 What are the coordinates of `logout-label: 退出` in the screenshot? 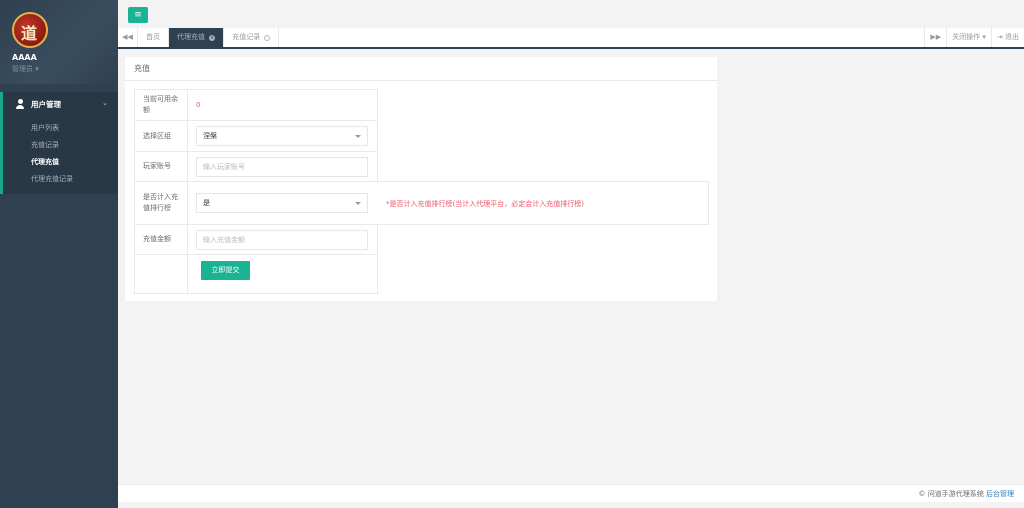 It's located at (1012, 37).